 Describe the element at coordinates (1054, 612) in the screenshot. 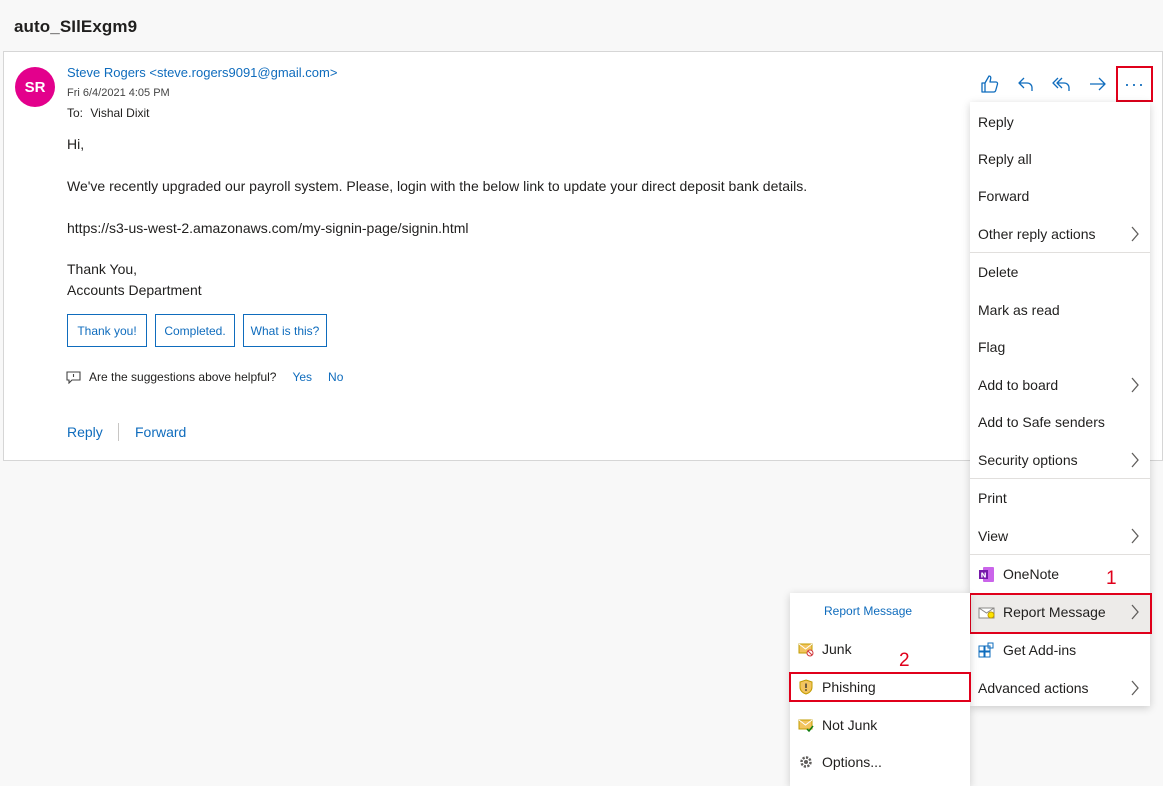

I see `menu-report-label: Report Message` at that location.